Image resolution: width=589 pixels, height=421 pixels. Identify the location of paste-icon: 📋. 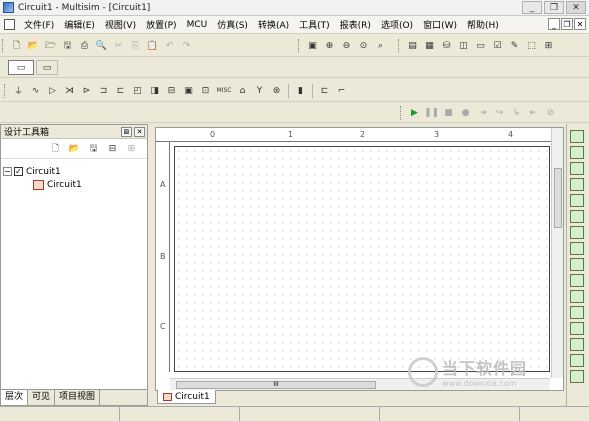
(152, 45).